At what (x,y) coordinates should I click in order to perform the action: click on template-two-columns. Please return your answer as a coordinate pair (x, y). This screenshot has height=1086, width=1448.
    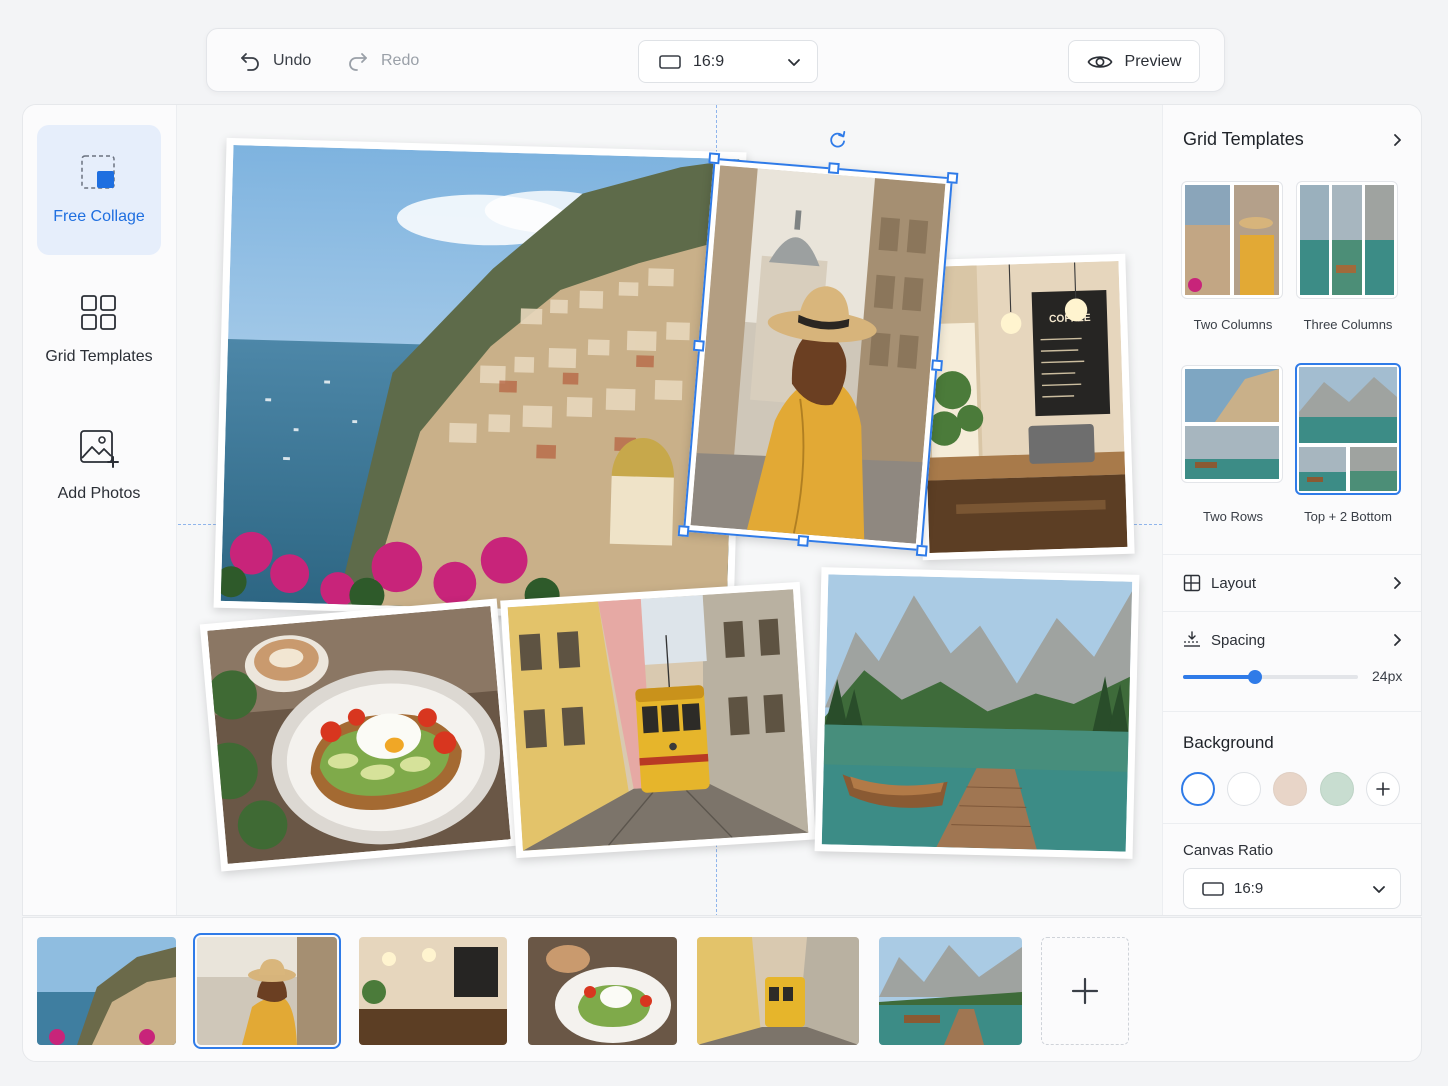
    Looking at the image, I should click on (1232, 240).